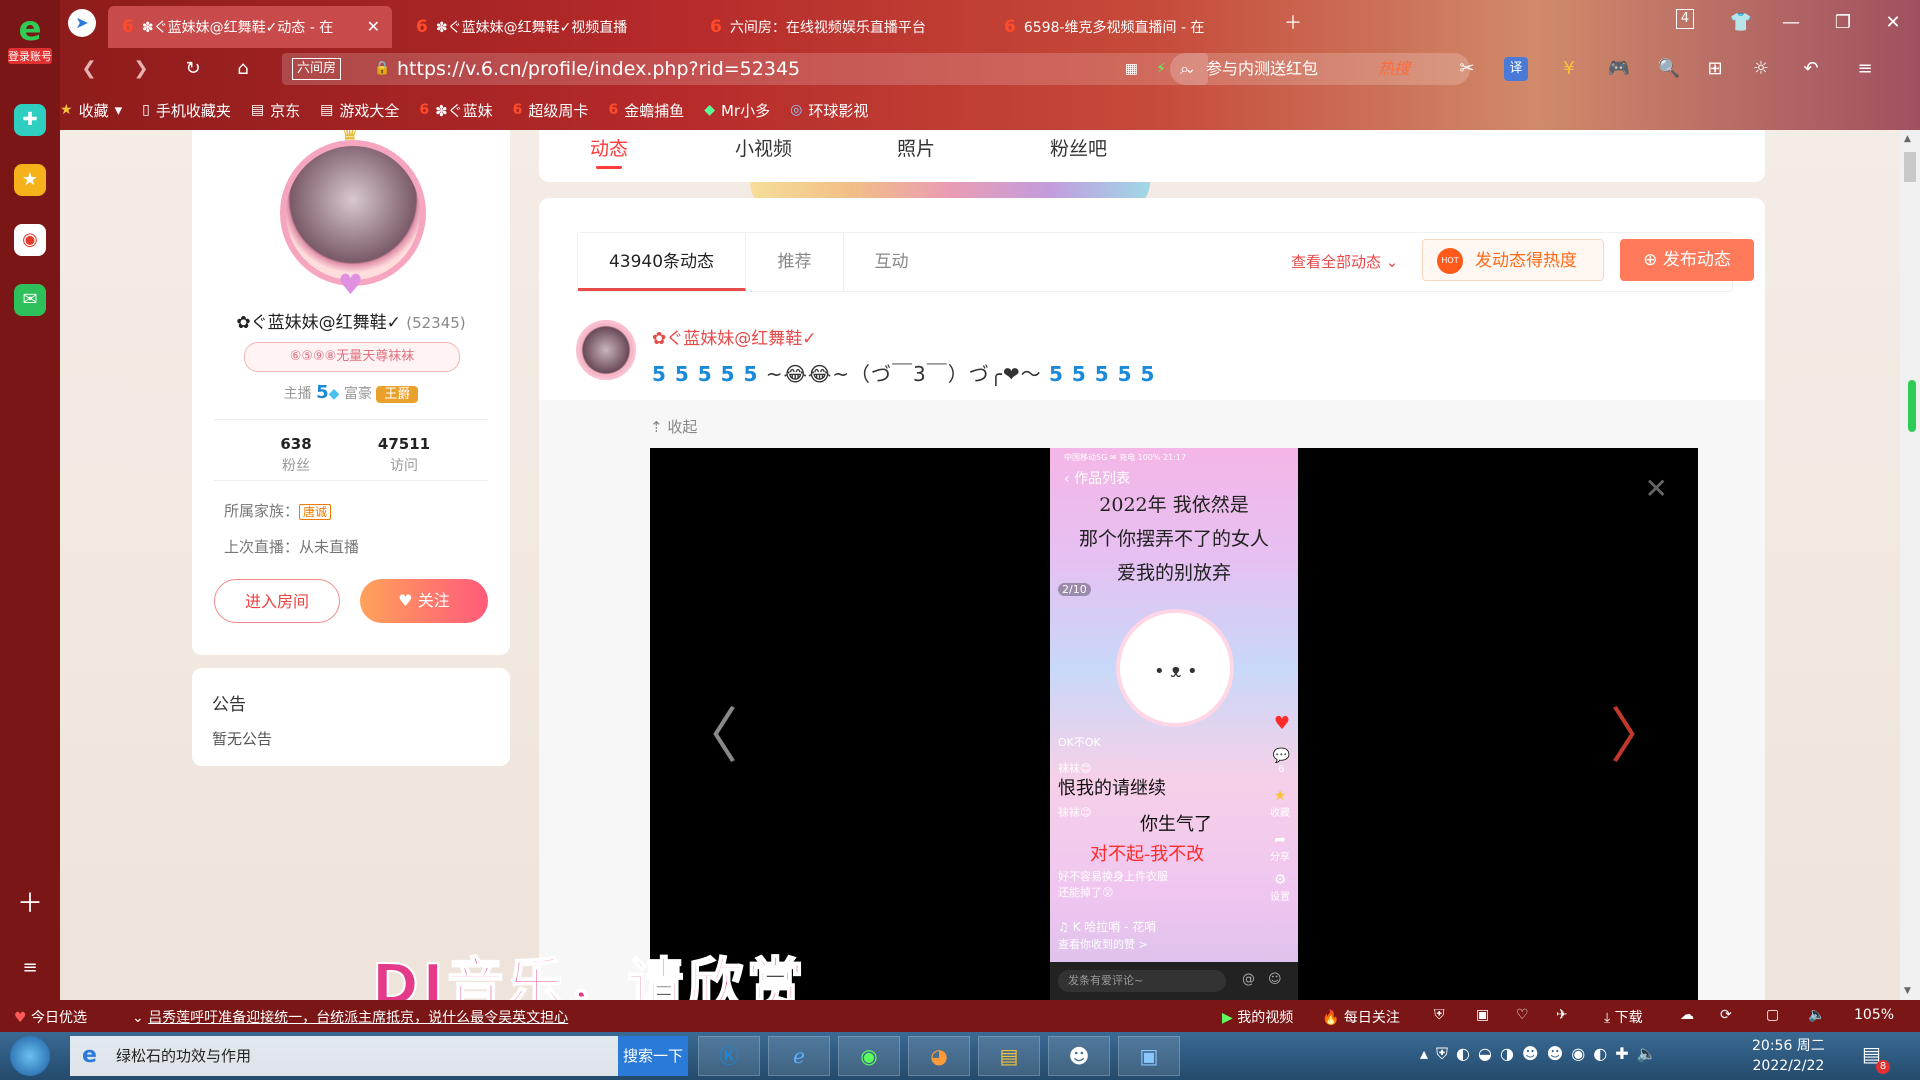 Image resolution: width=1920 pixels, height=1080 pixels. I want to click on menu-icon: ≡, so click(1865, 69).